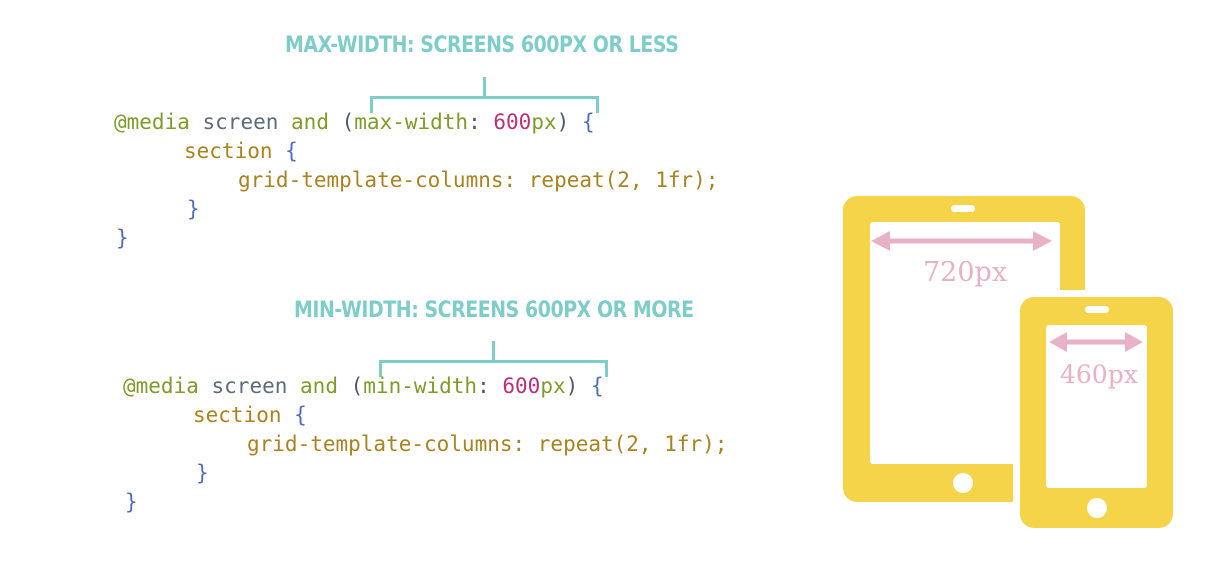 This screenshot has height=581, width=1222. What do you see at coordinates (1097, 309) in the screenshot?
I see `phone-speaker` at bounding box center [1097, 309].